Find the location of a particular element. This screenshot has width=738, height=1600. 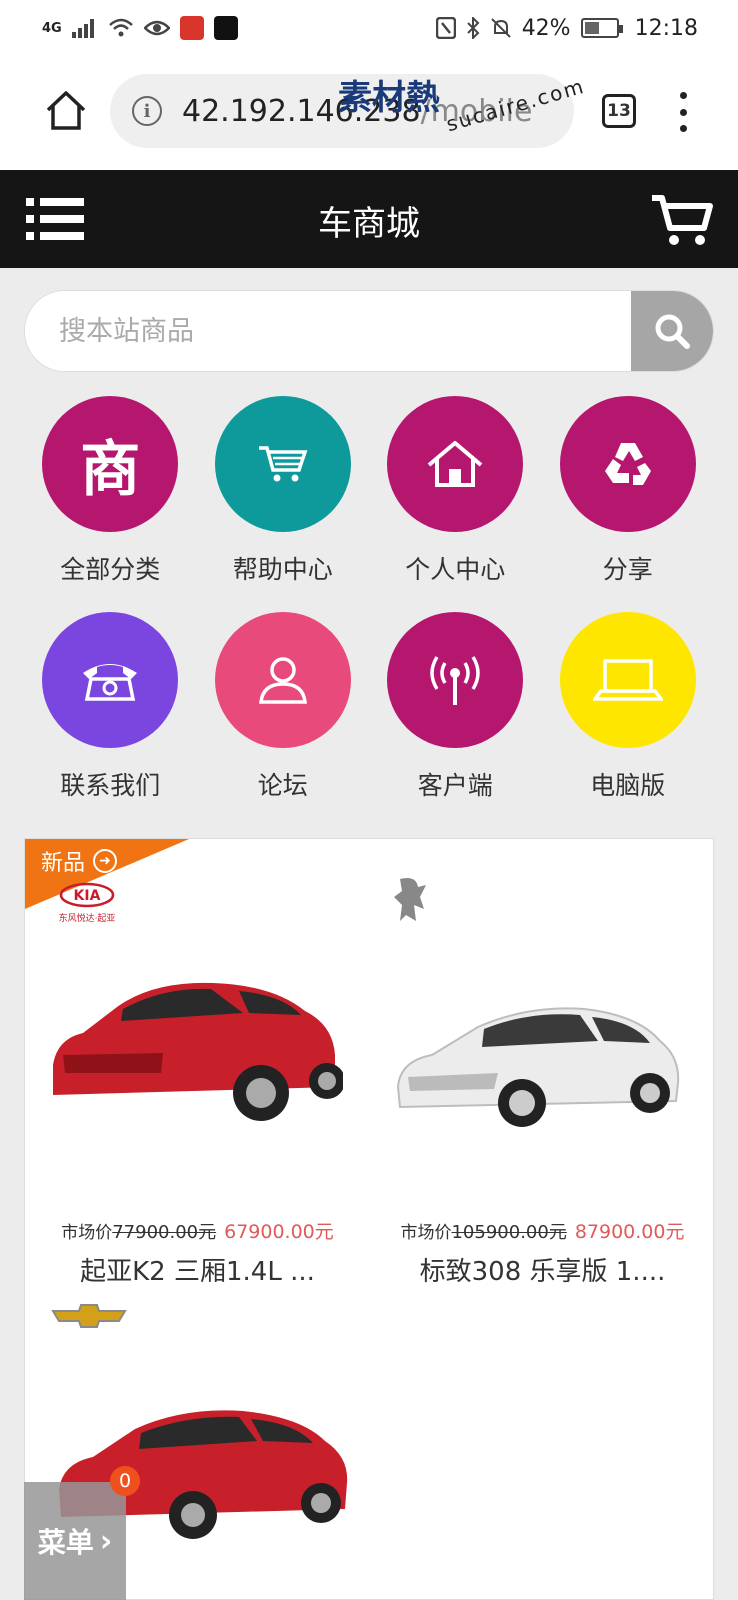

category-label: 客户端 is located at coordinates (455, 785).